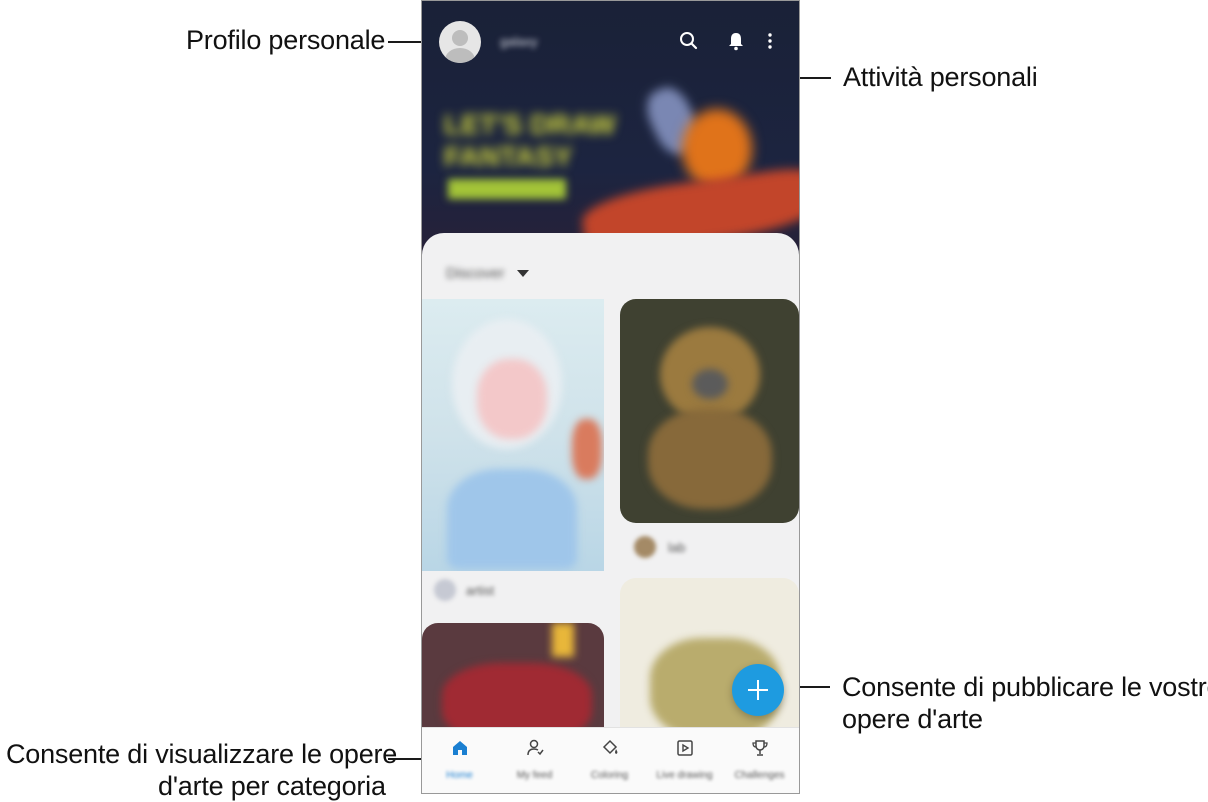 The image size is (1208, 802). I want to click on callout-activity-label: Attività personali, so click(940, 77).